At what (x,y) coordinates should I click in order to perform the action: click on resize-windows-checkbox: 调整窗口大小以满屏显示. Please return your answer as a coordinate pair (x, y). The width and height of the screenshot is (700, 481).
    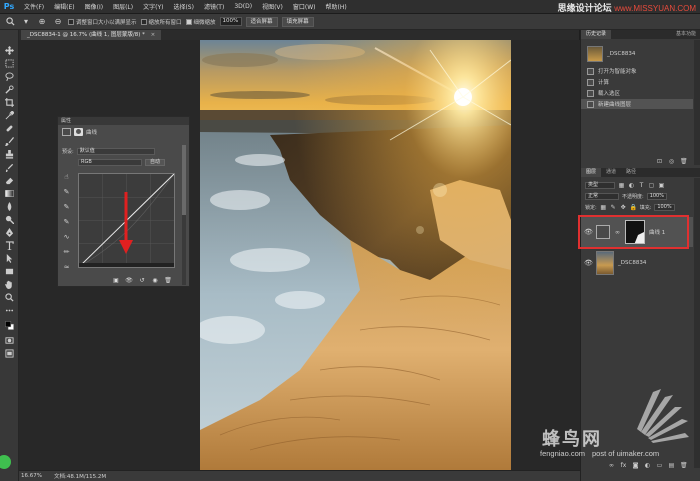
    Looking at the image, I should click on (102, 22).